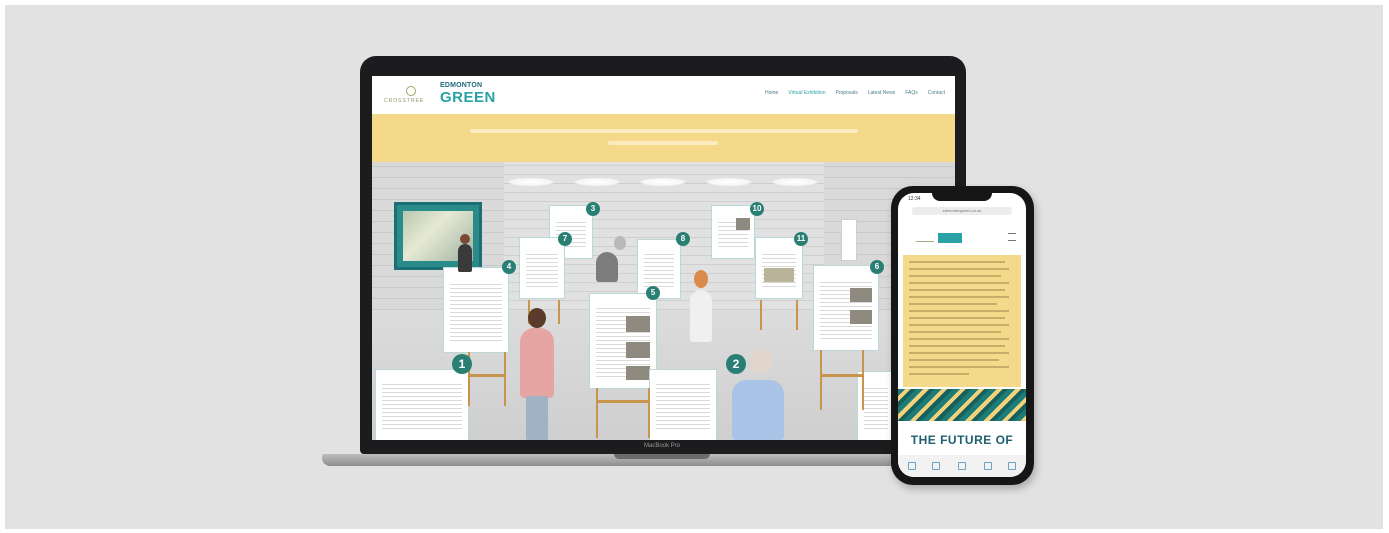  Describe the element at coordinates (663, 138) in the screenshot. I see `intro-banner` at that location.